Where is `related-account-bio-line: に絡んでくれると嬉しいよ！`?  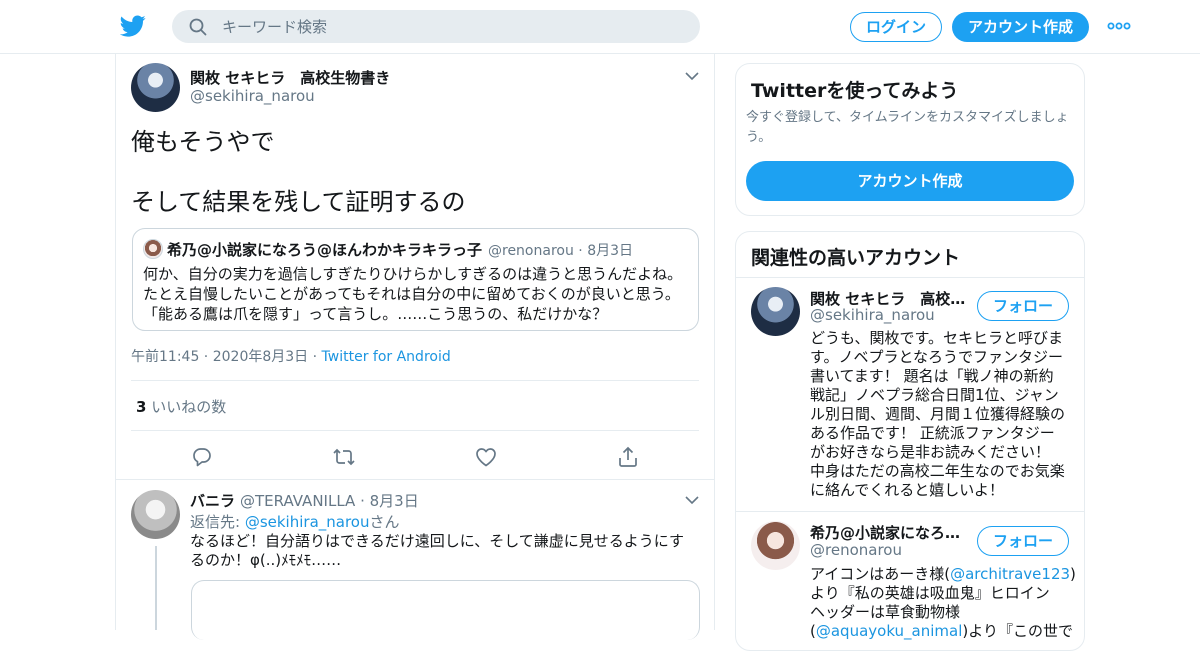 related-account-bio-line: に絡んでくれると嬉しいよ！ is located at coordinates (907, 490).